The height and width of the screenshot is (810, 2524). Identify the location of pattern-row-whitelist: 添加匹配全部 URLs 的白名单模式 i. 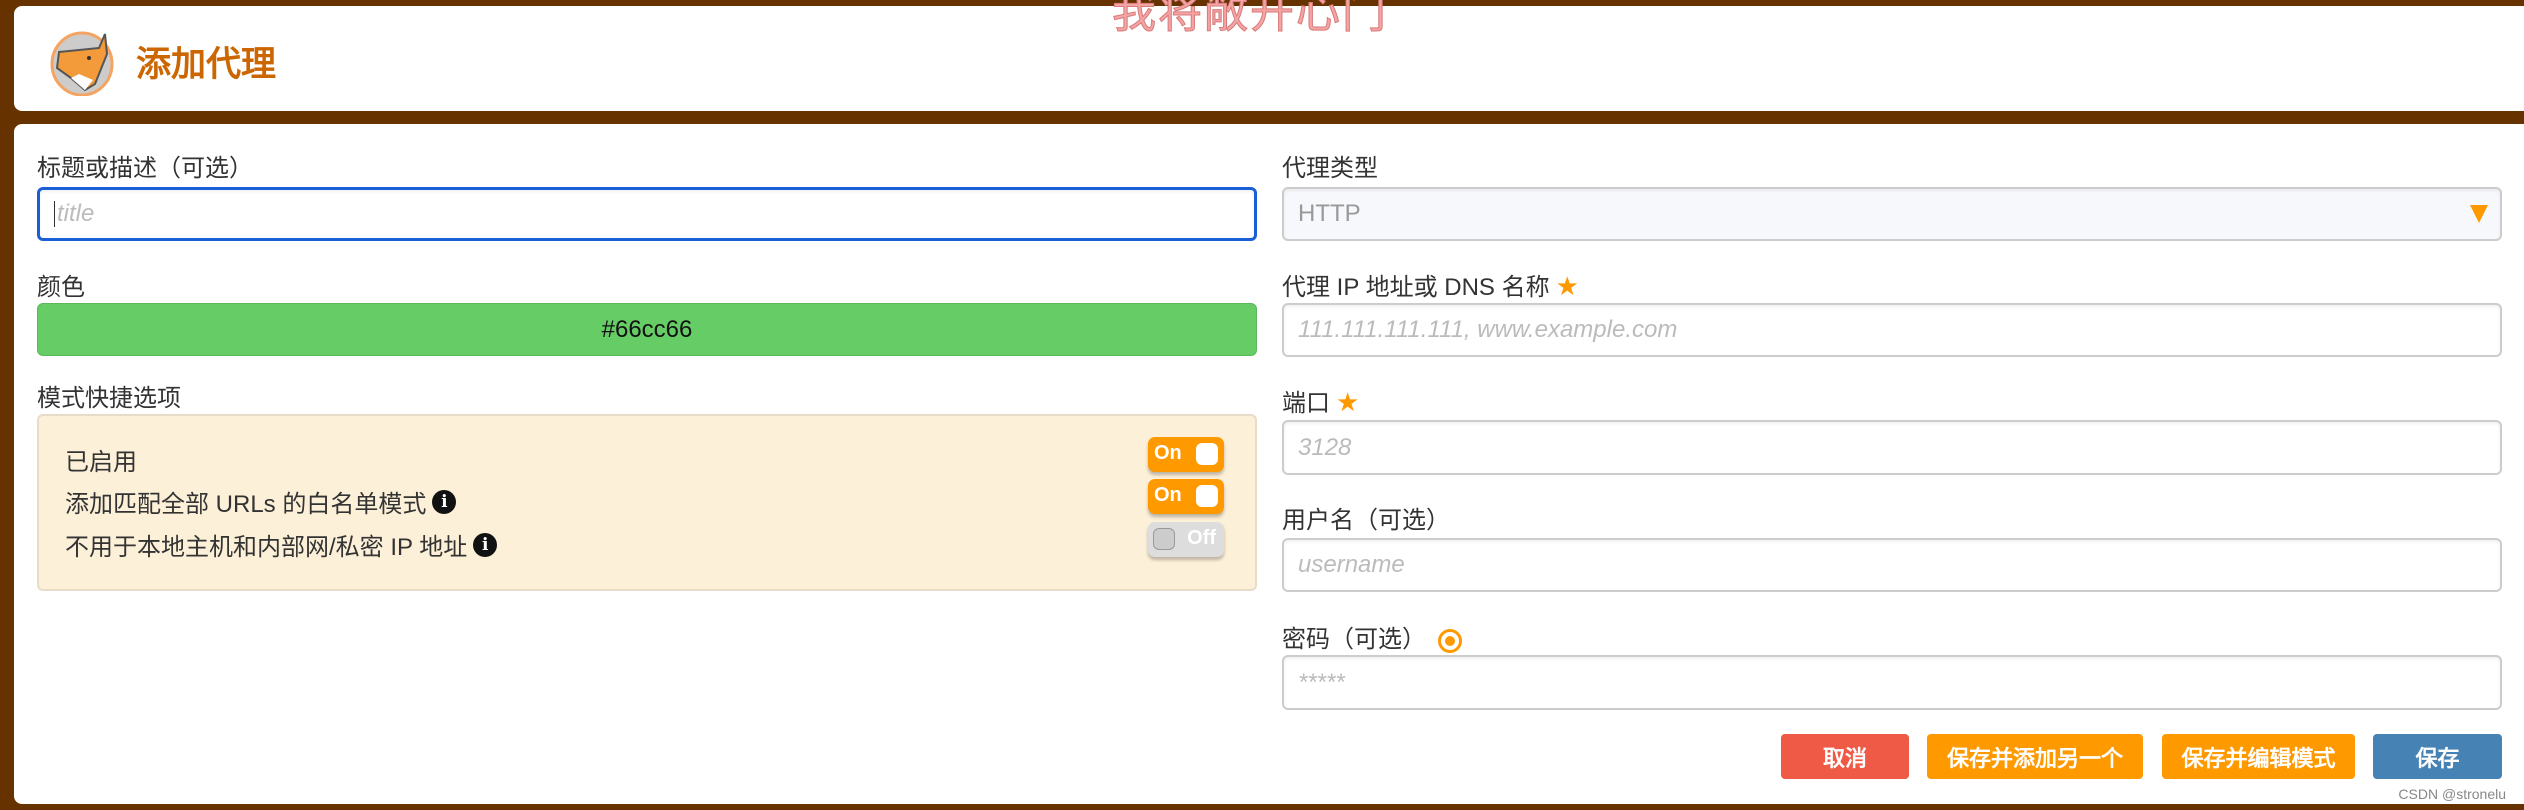
(261, 501).